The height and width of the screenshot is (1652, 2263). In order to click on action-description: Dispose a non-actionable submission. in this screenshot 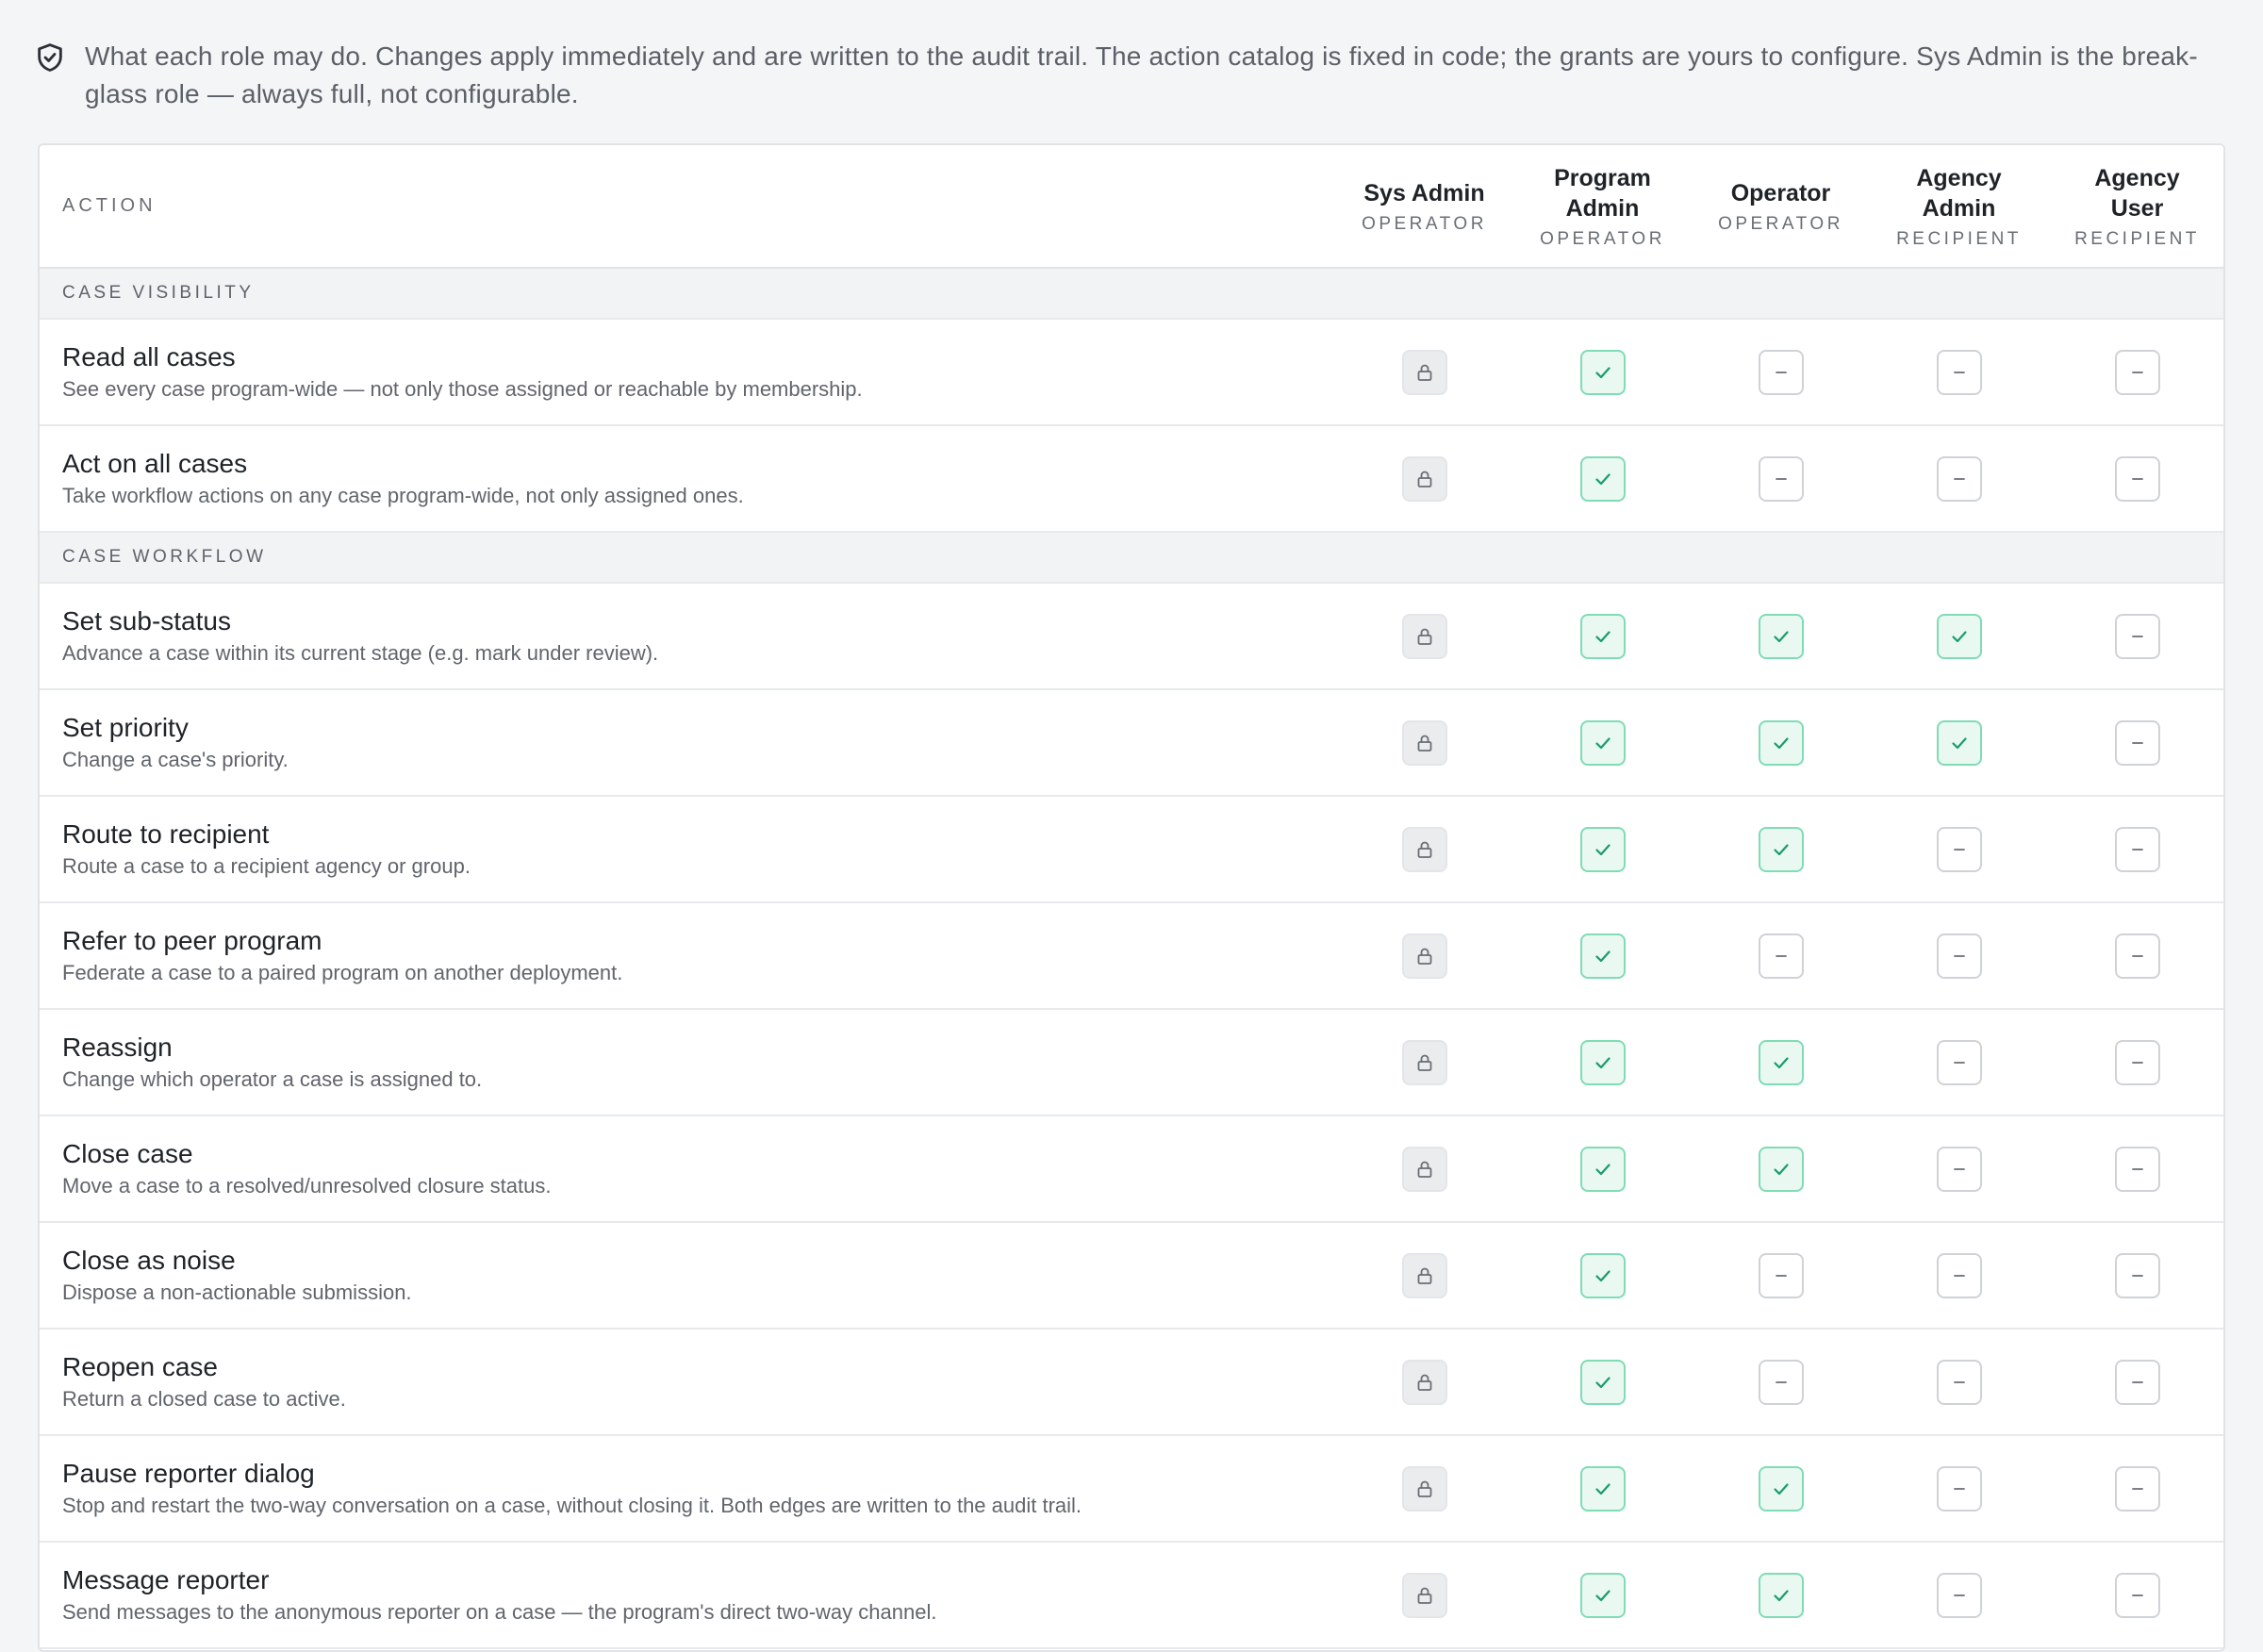, I will do `click(237, 1292)`.